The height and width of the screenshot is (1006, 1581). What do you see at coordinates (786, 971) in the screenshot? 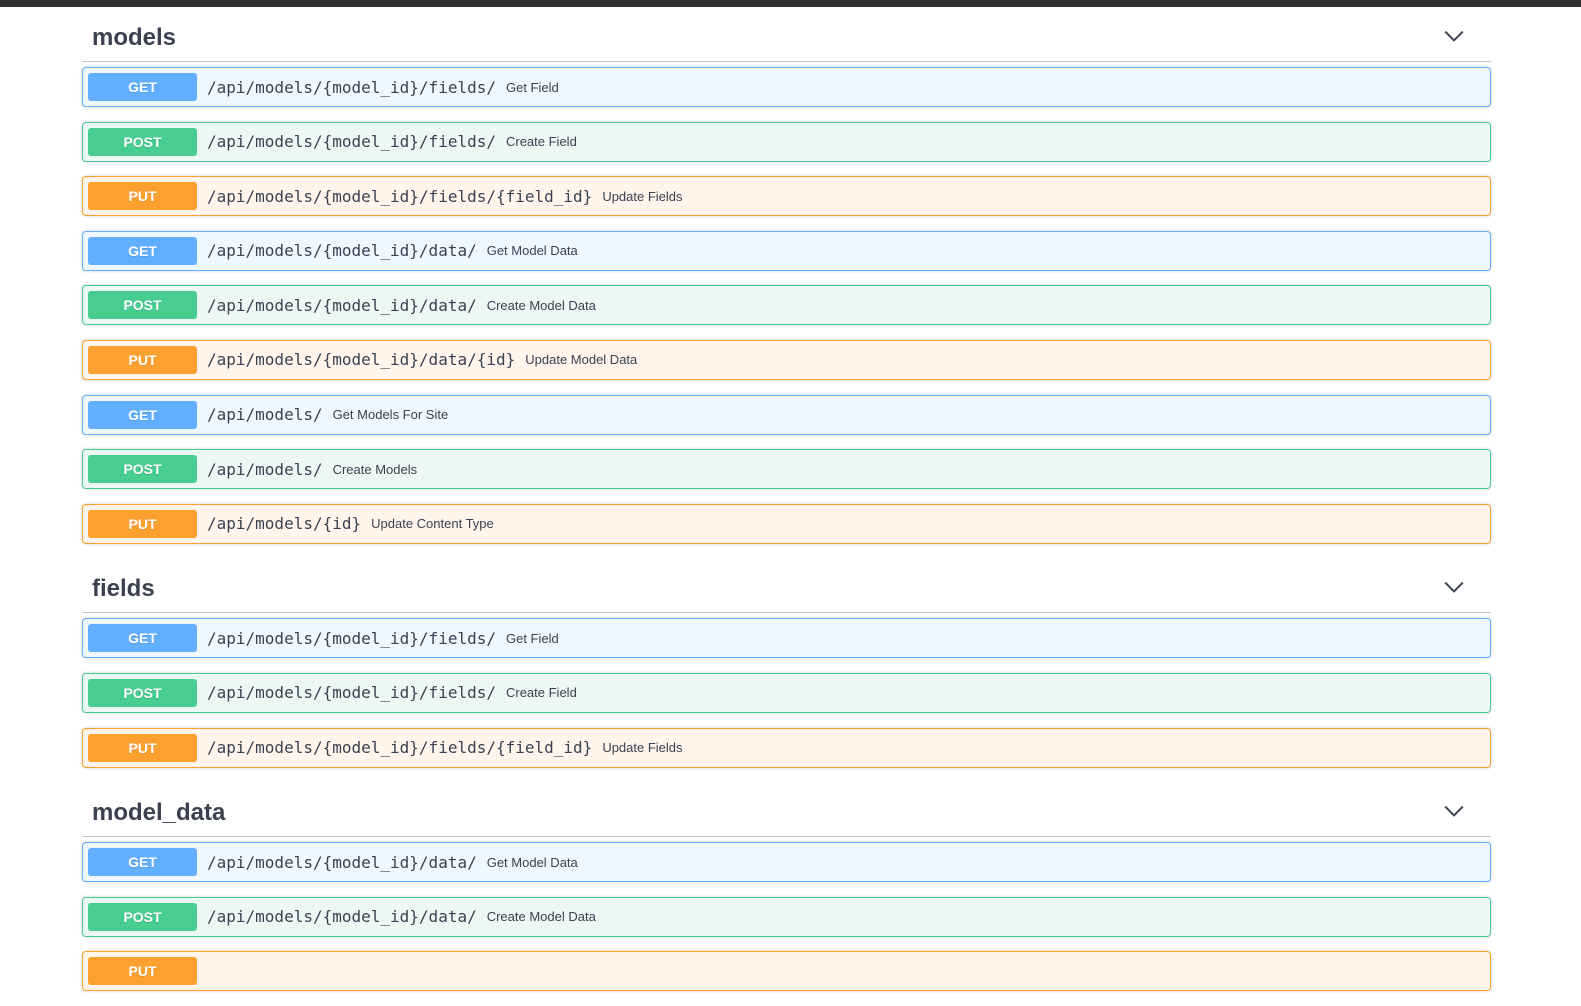
I see `operation-put-data: PUT` at bounding box center [786, 971].